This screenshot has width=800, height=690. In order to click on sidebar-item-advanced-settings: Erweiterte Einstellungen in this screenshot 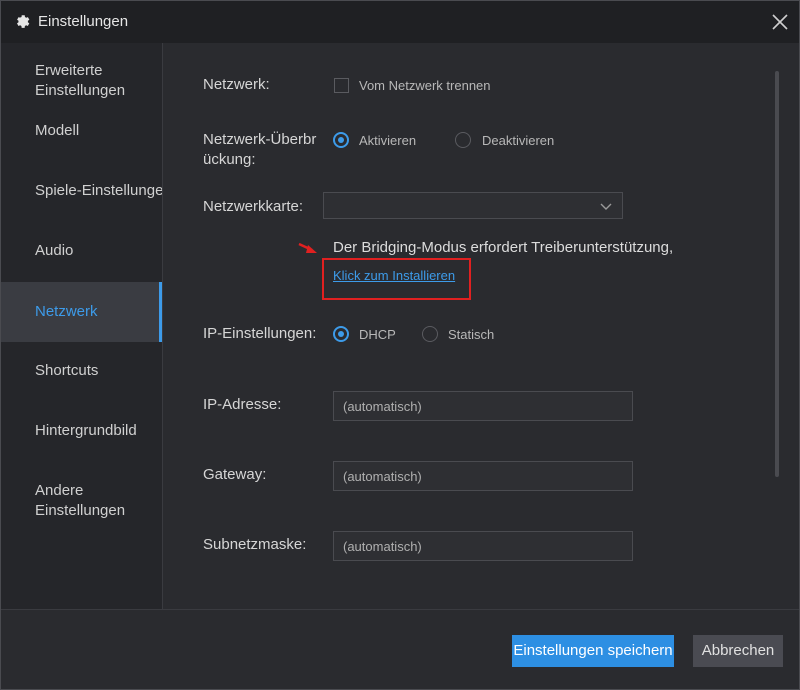, I will do `click(81, 81)`.